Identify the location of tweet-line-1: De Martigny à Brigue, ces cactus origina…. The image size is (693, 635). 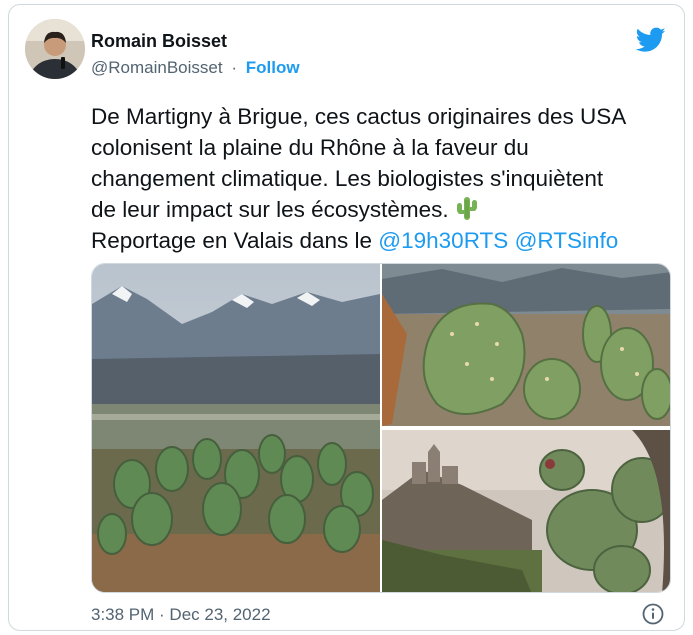
(359, 116).